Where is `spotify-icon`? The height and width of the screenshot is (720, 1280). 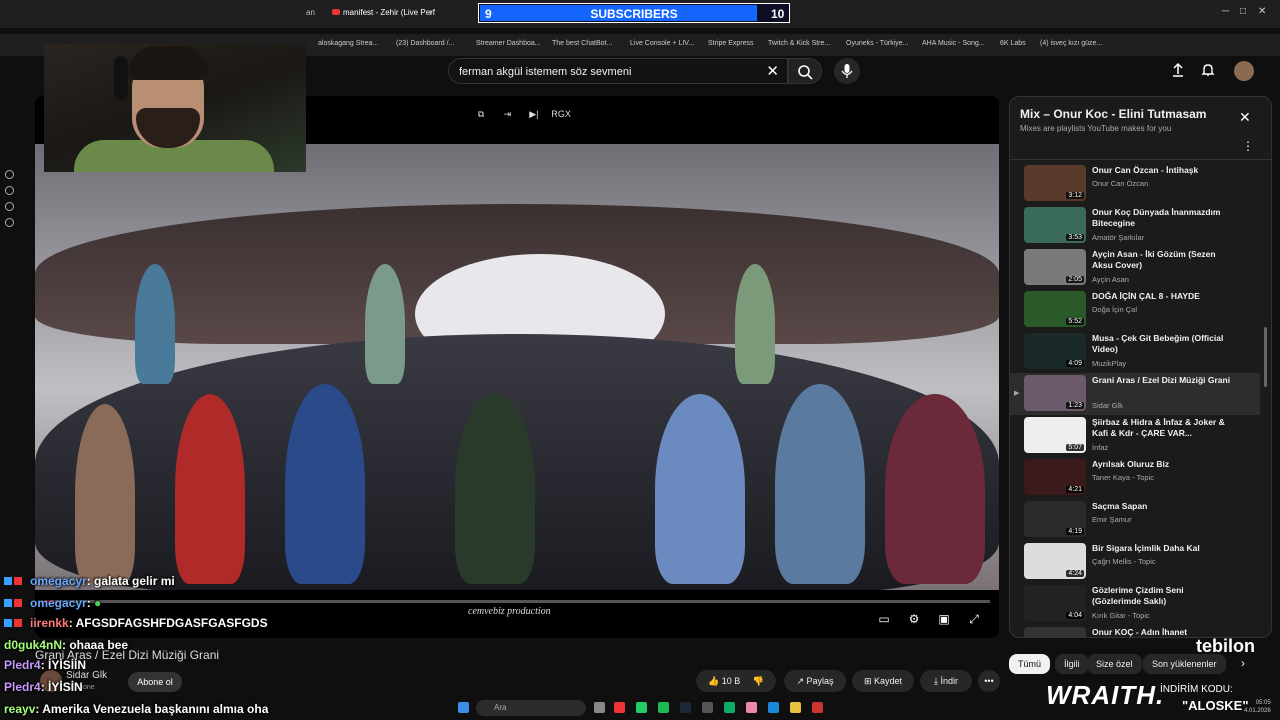
spotify-icon is located at coordinates (663, 707).